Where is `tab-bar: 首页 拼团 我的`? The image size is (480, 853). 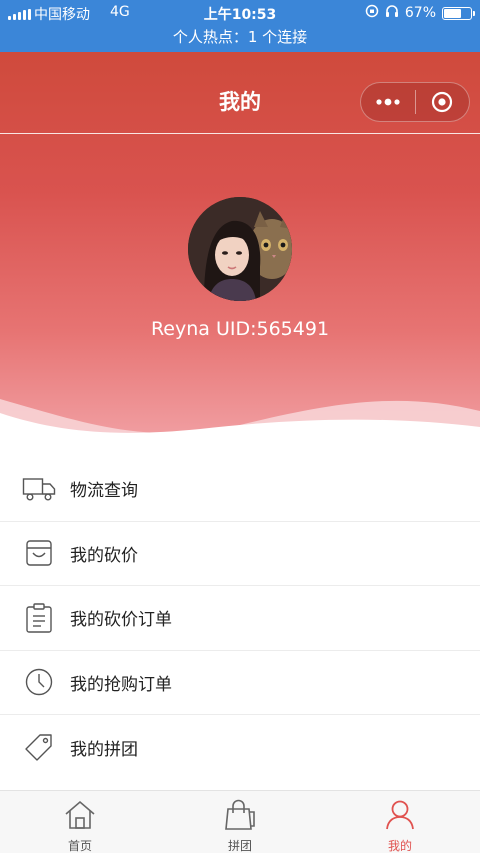 tab-bar: 首页 拼团 我的 is located at coordinates (240, 821).